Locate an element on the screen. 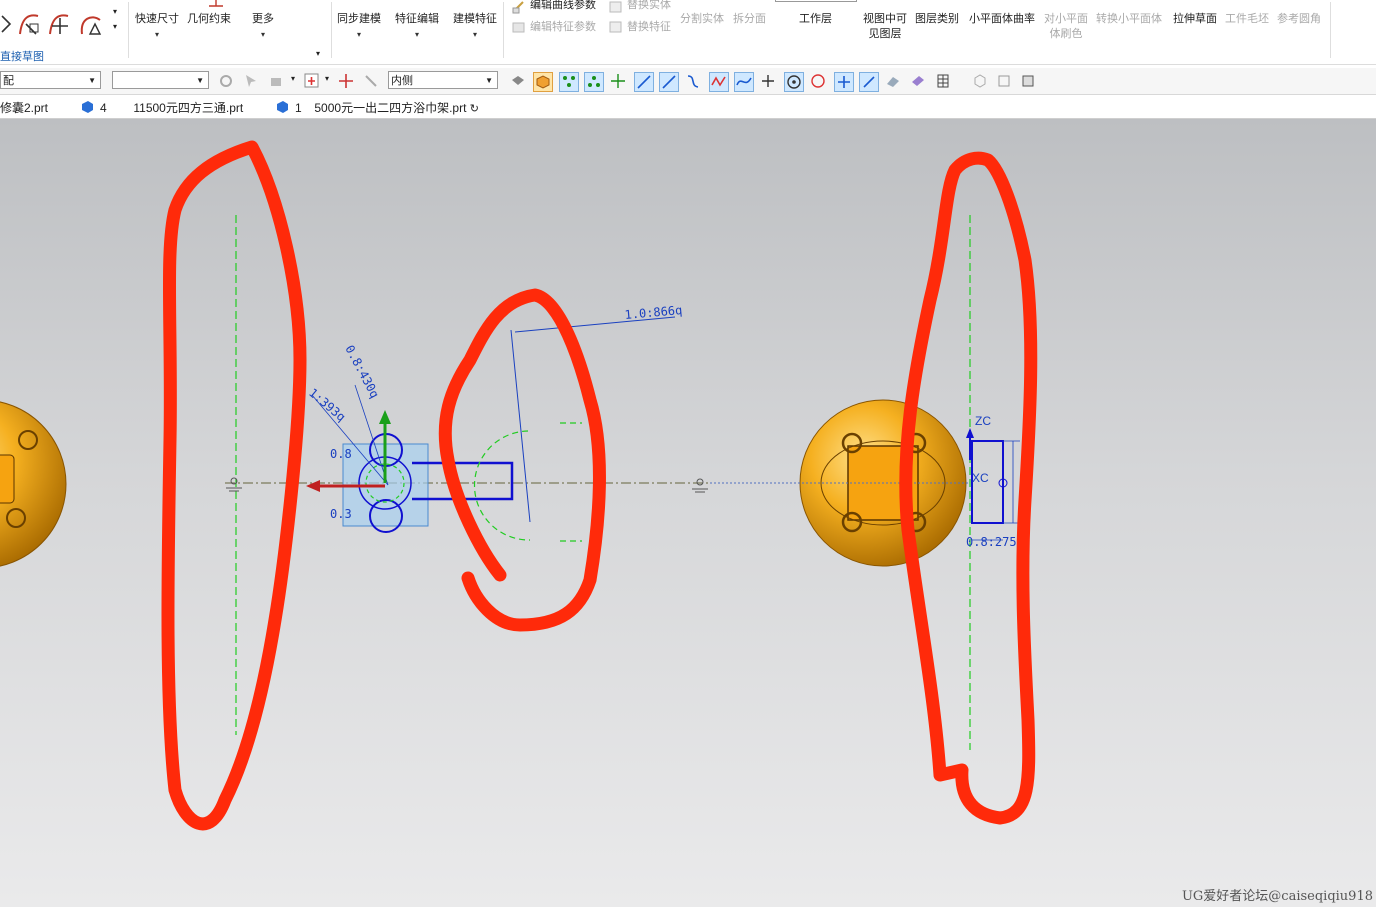 This screenshot has height=907, width=1376. reference-fillet-button: 参考圆角 is located at coordinates (1299, 19).